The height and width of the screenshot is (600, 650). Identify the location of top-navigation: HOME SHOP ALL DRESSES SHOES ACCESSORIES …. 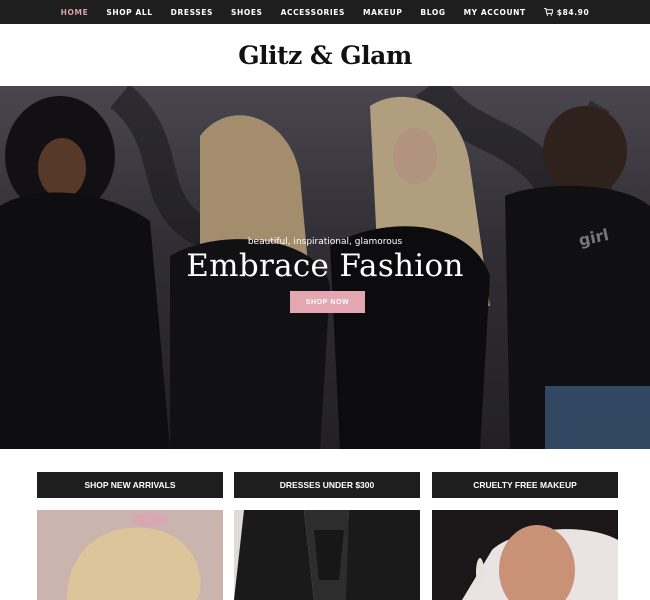
(325, 12).